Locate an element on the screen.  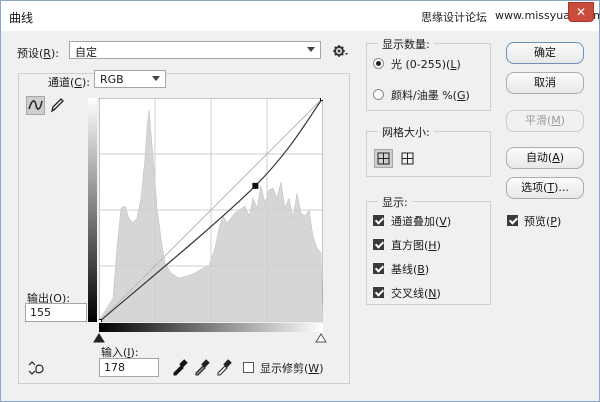
close-button: ✕ is located at coordinates (581, 12).